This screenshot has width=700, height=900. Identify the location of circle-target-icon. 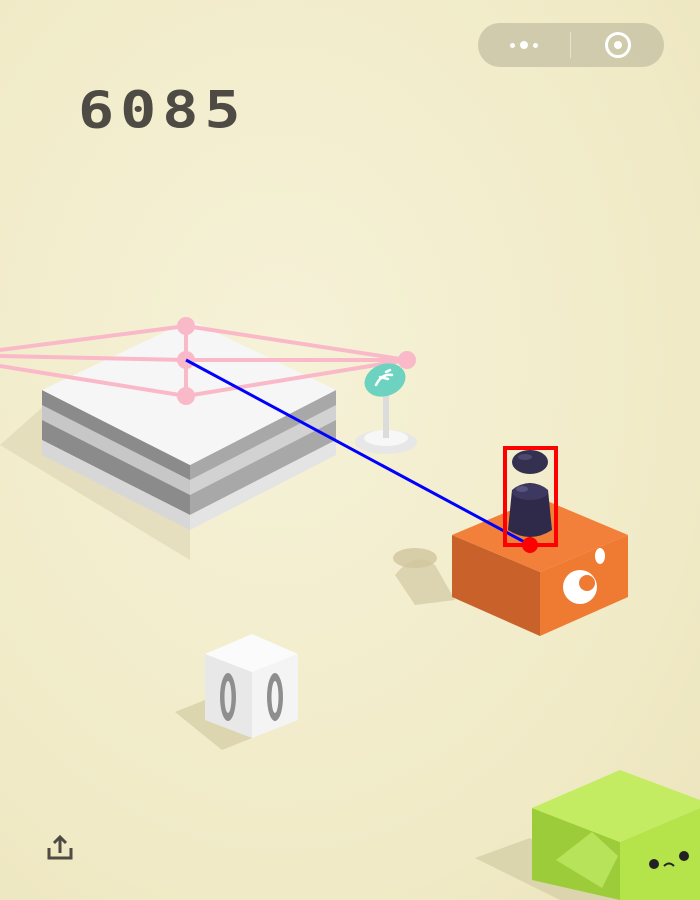
(617, 45).